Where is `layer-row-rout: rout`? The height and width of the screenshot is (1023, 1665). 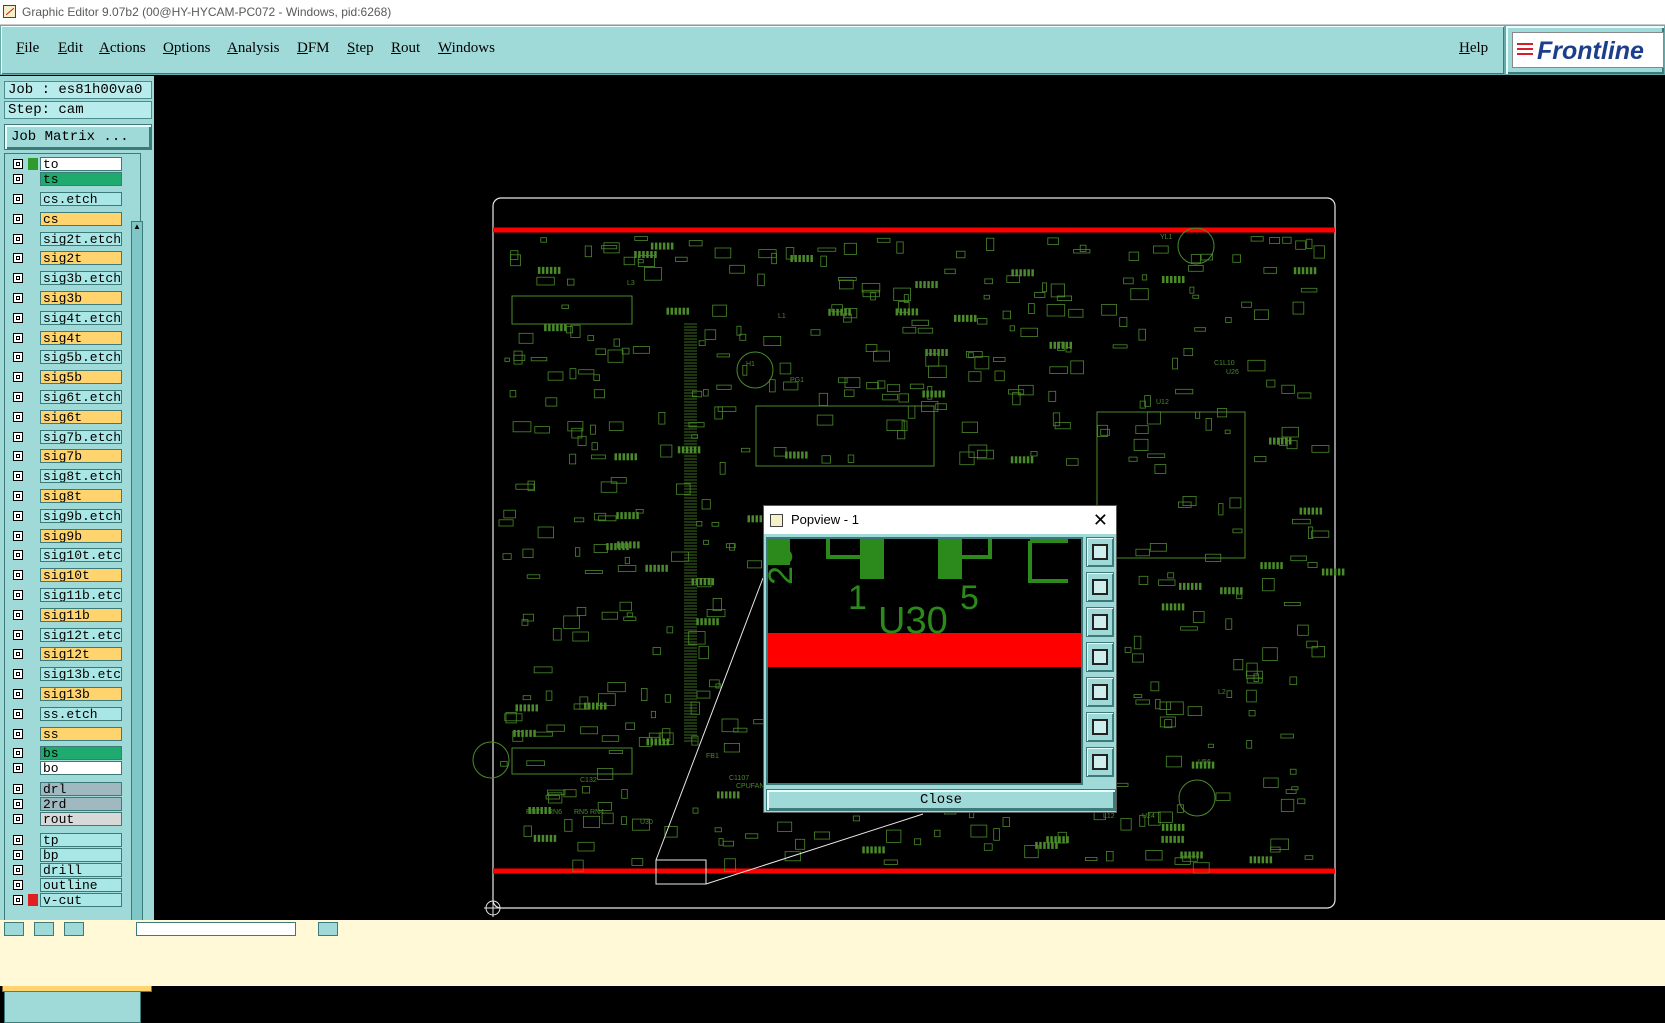 layer-row-rout: rout is located at coordinates (67, 819).